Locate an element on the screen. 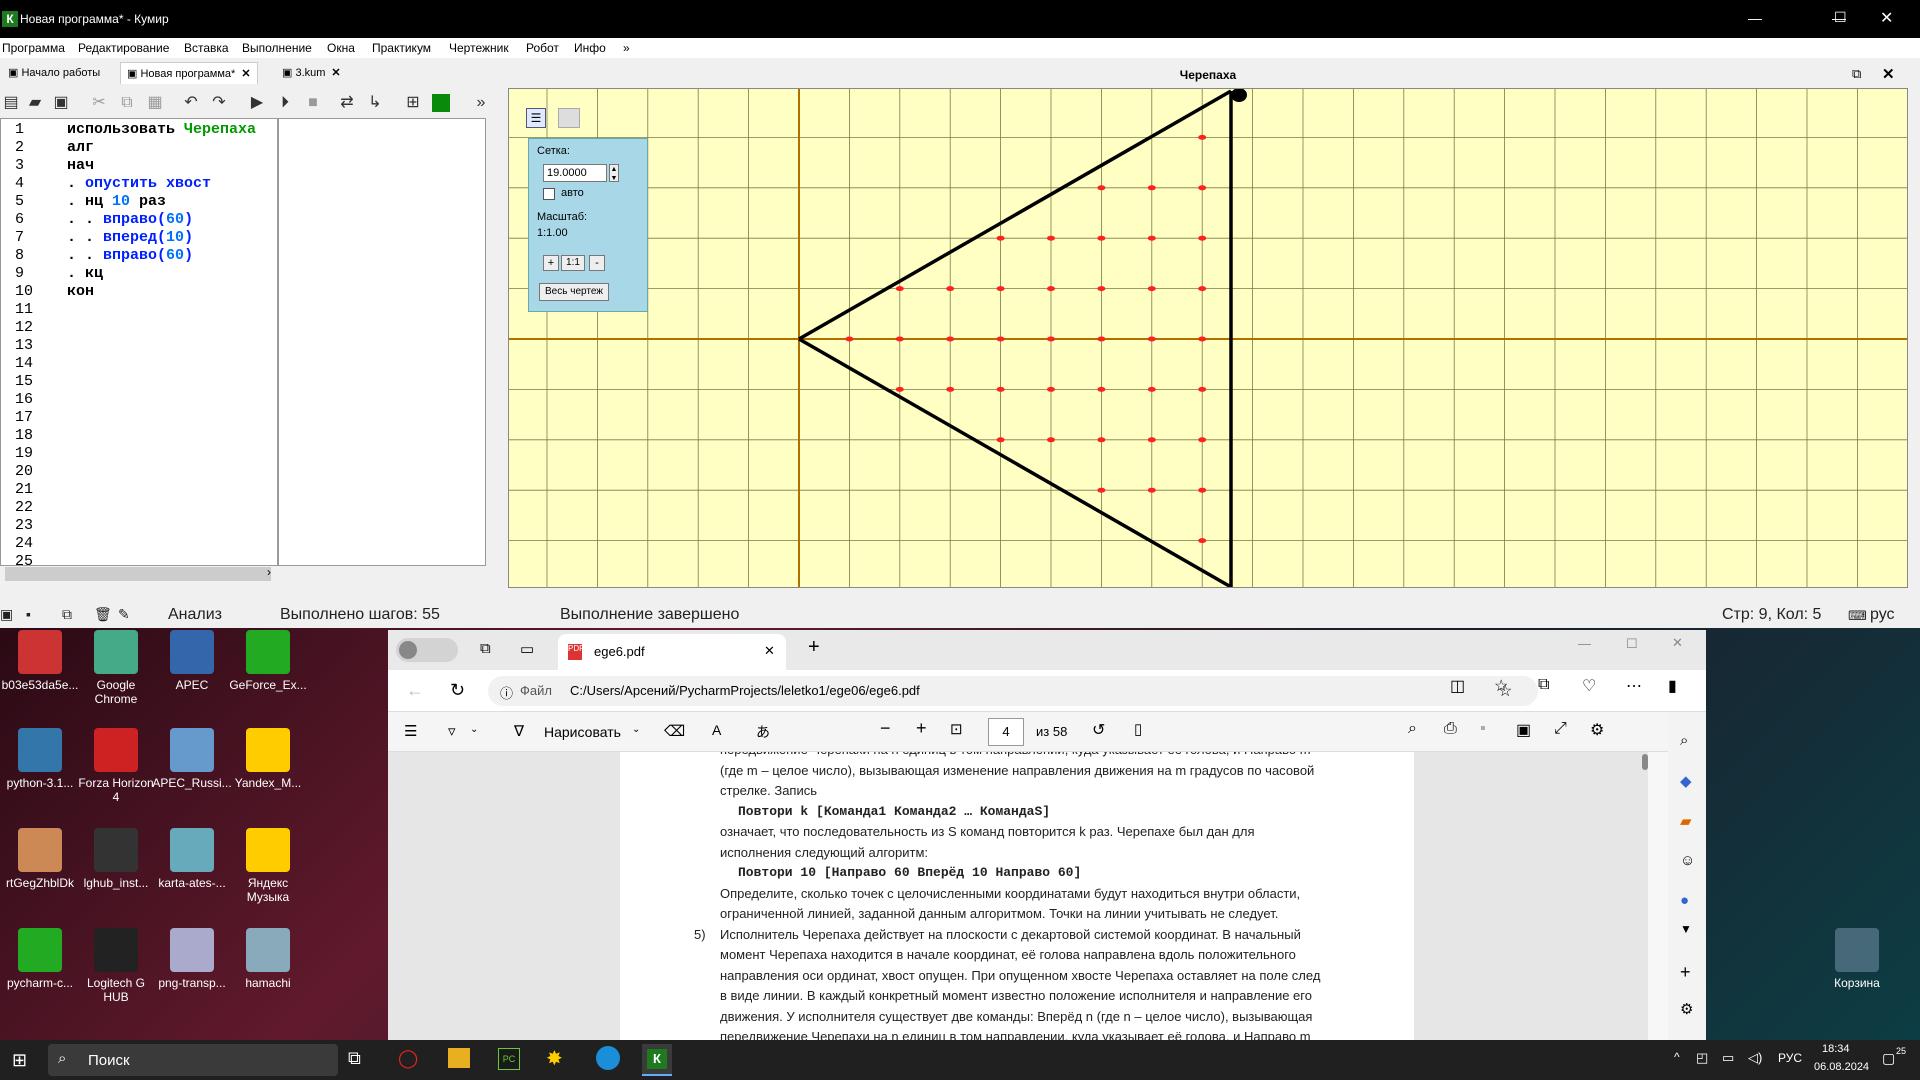  tray-lang: РУС is located at coordinates (1790, 1058).